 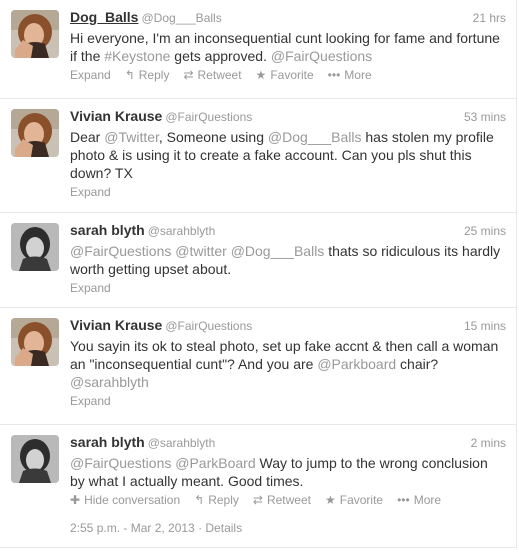 What do you see at coordinates (288, 444) in the screenshot?
I see `tweet-header: sarah blyth @sarahblyth 2 mins` at bounding box center [288, 444].